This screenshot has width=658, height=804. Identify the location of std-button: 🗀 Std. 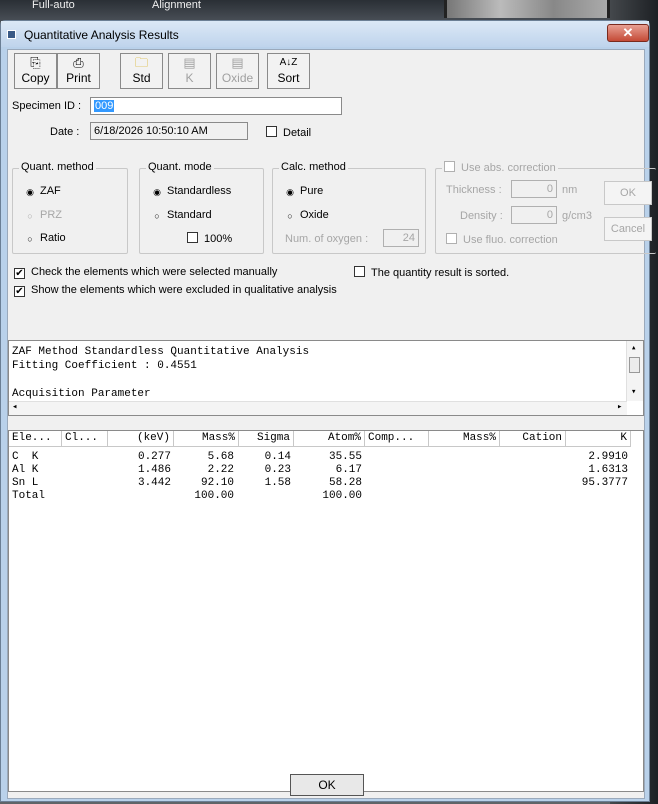
(141, 71).